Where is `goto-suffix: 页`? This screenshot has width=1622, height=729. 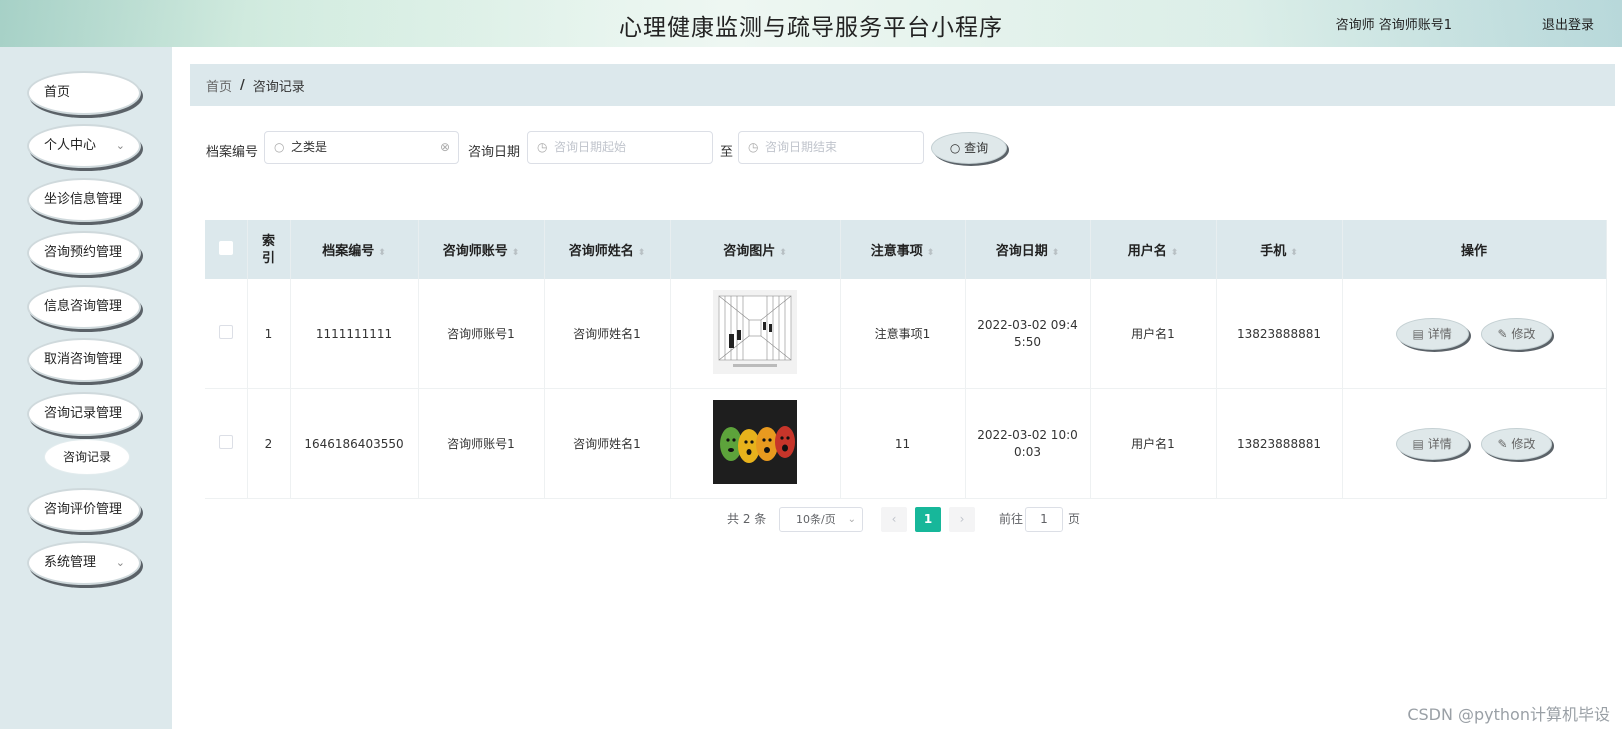
goto-suffix: 页 is located at coordinates (1074, 519).